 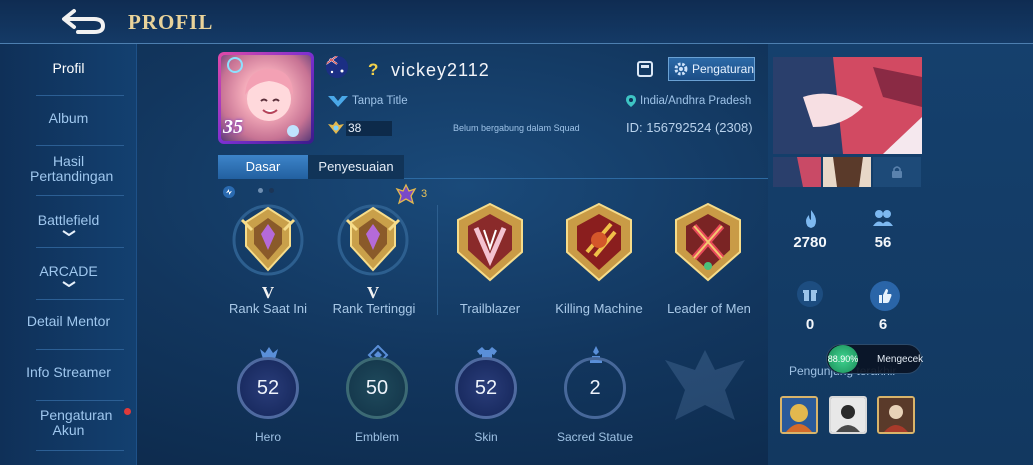 I want to click on player-id: ID: 156792524 (2308), so click(x=689, y=127).